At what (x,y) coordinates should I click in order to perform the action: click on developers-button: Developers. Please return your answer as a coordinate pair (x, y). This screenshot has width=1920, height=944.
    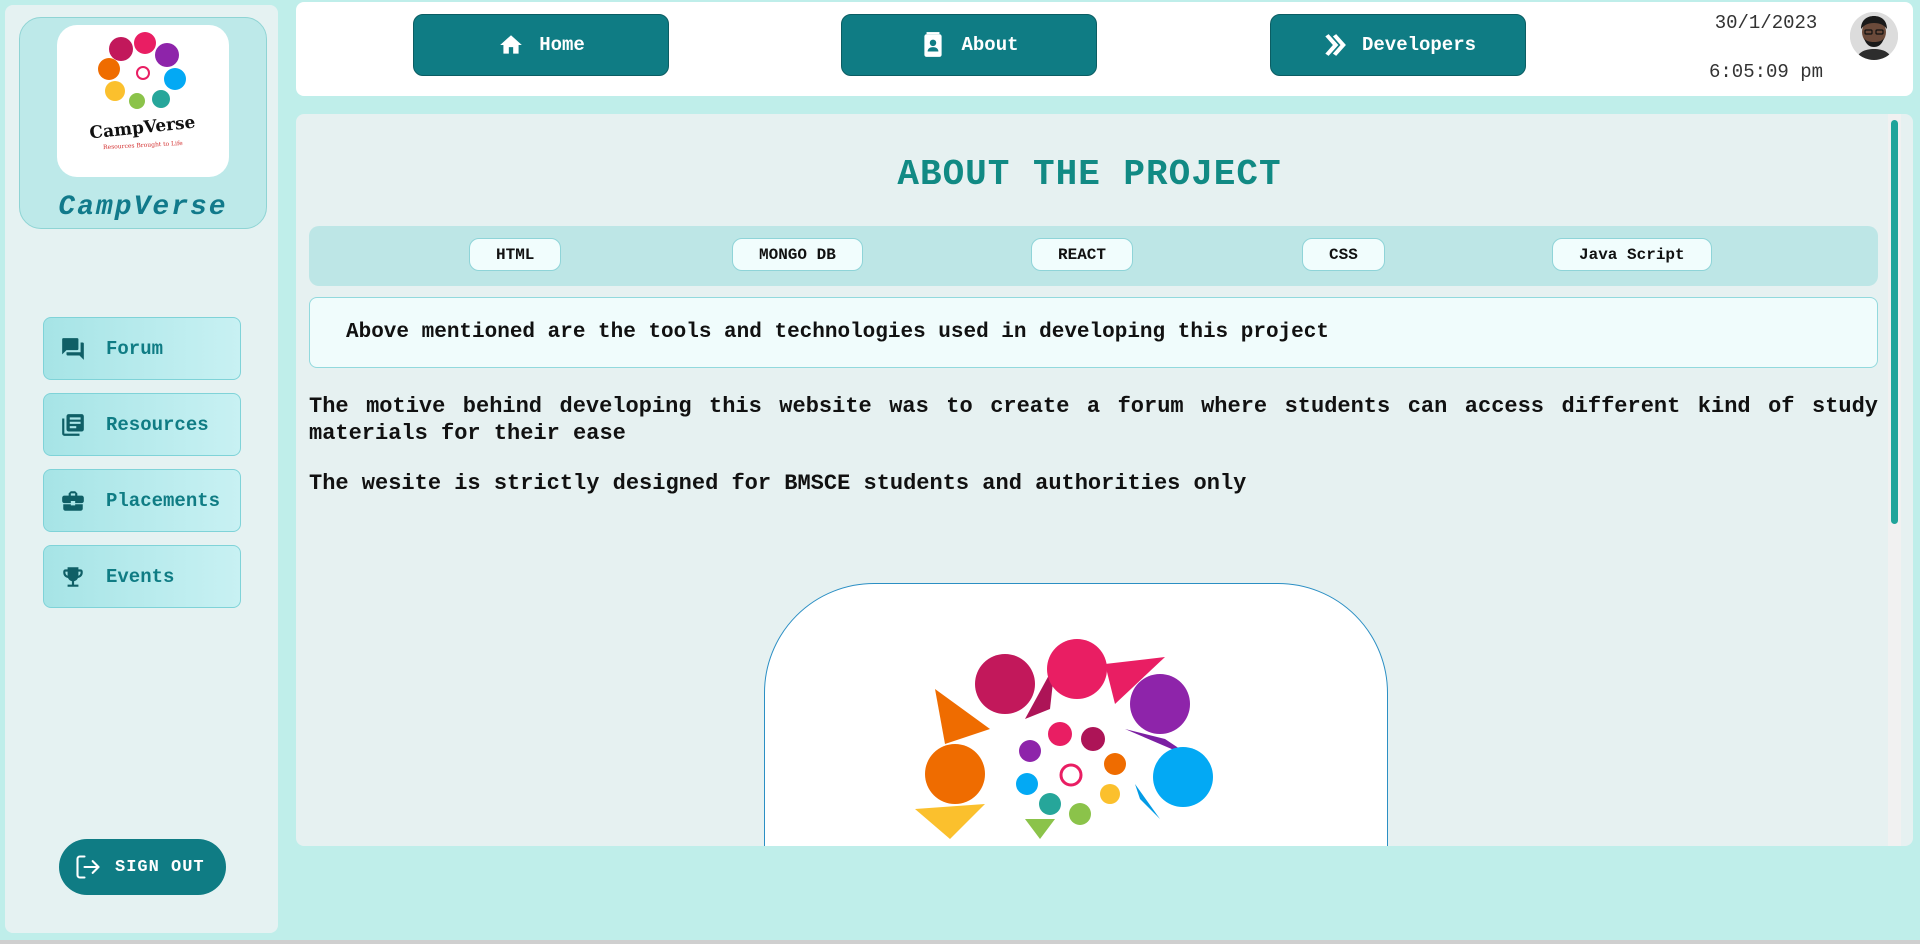
    Looking at the image, I should click on (1398, 45).